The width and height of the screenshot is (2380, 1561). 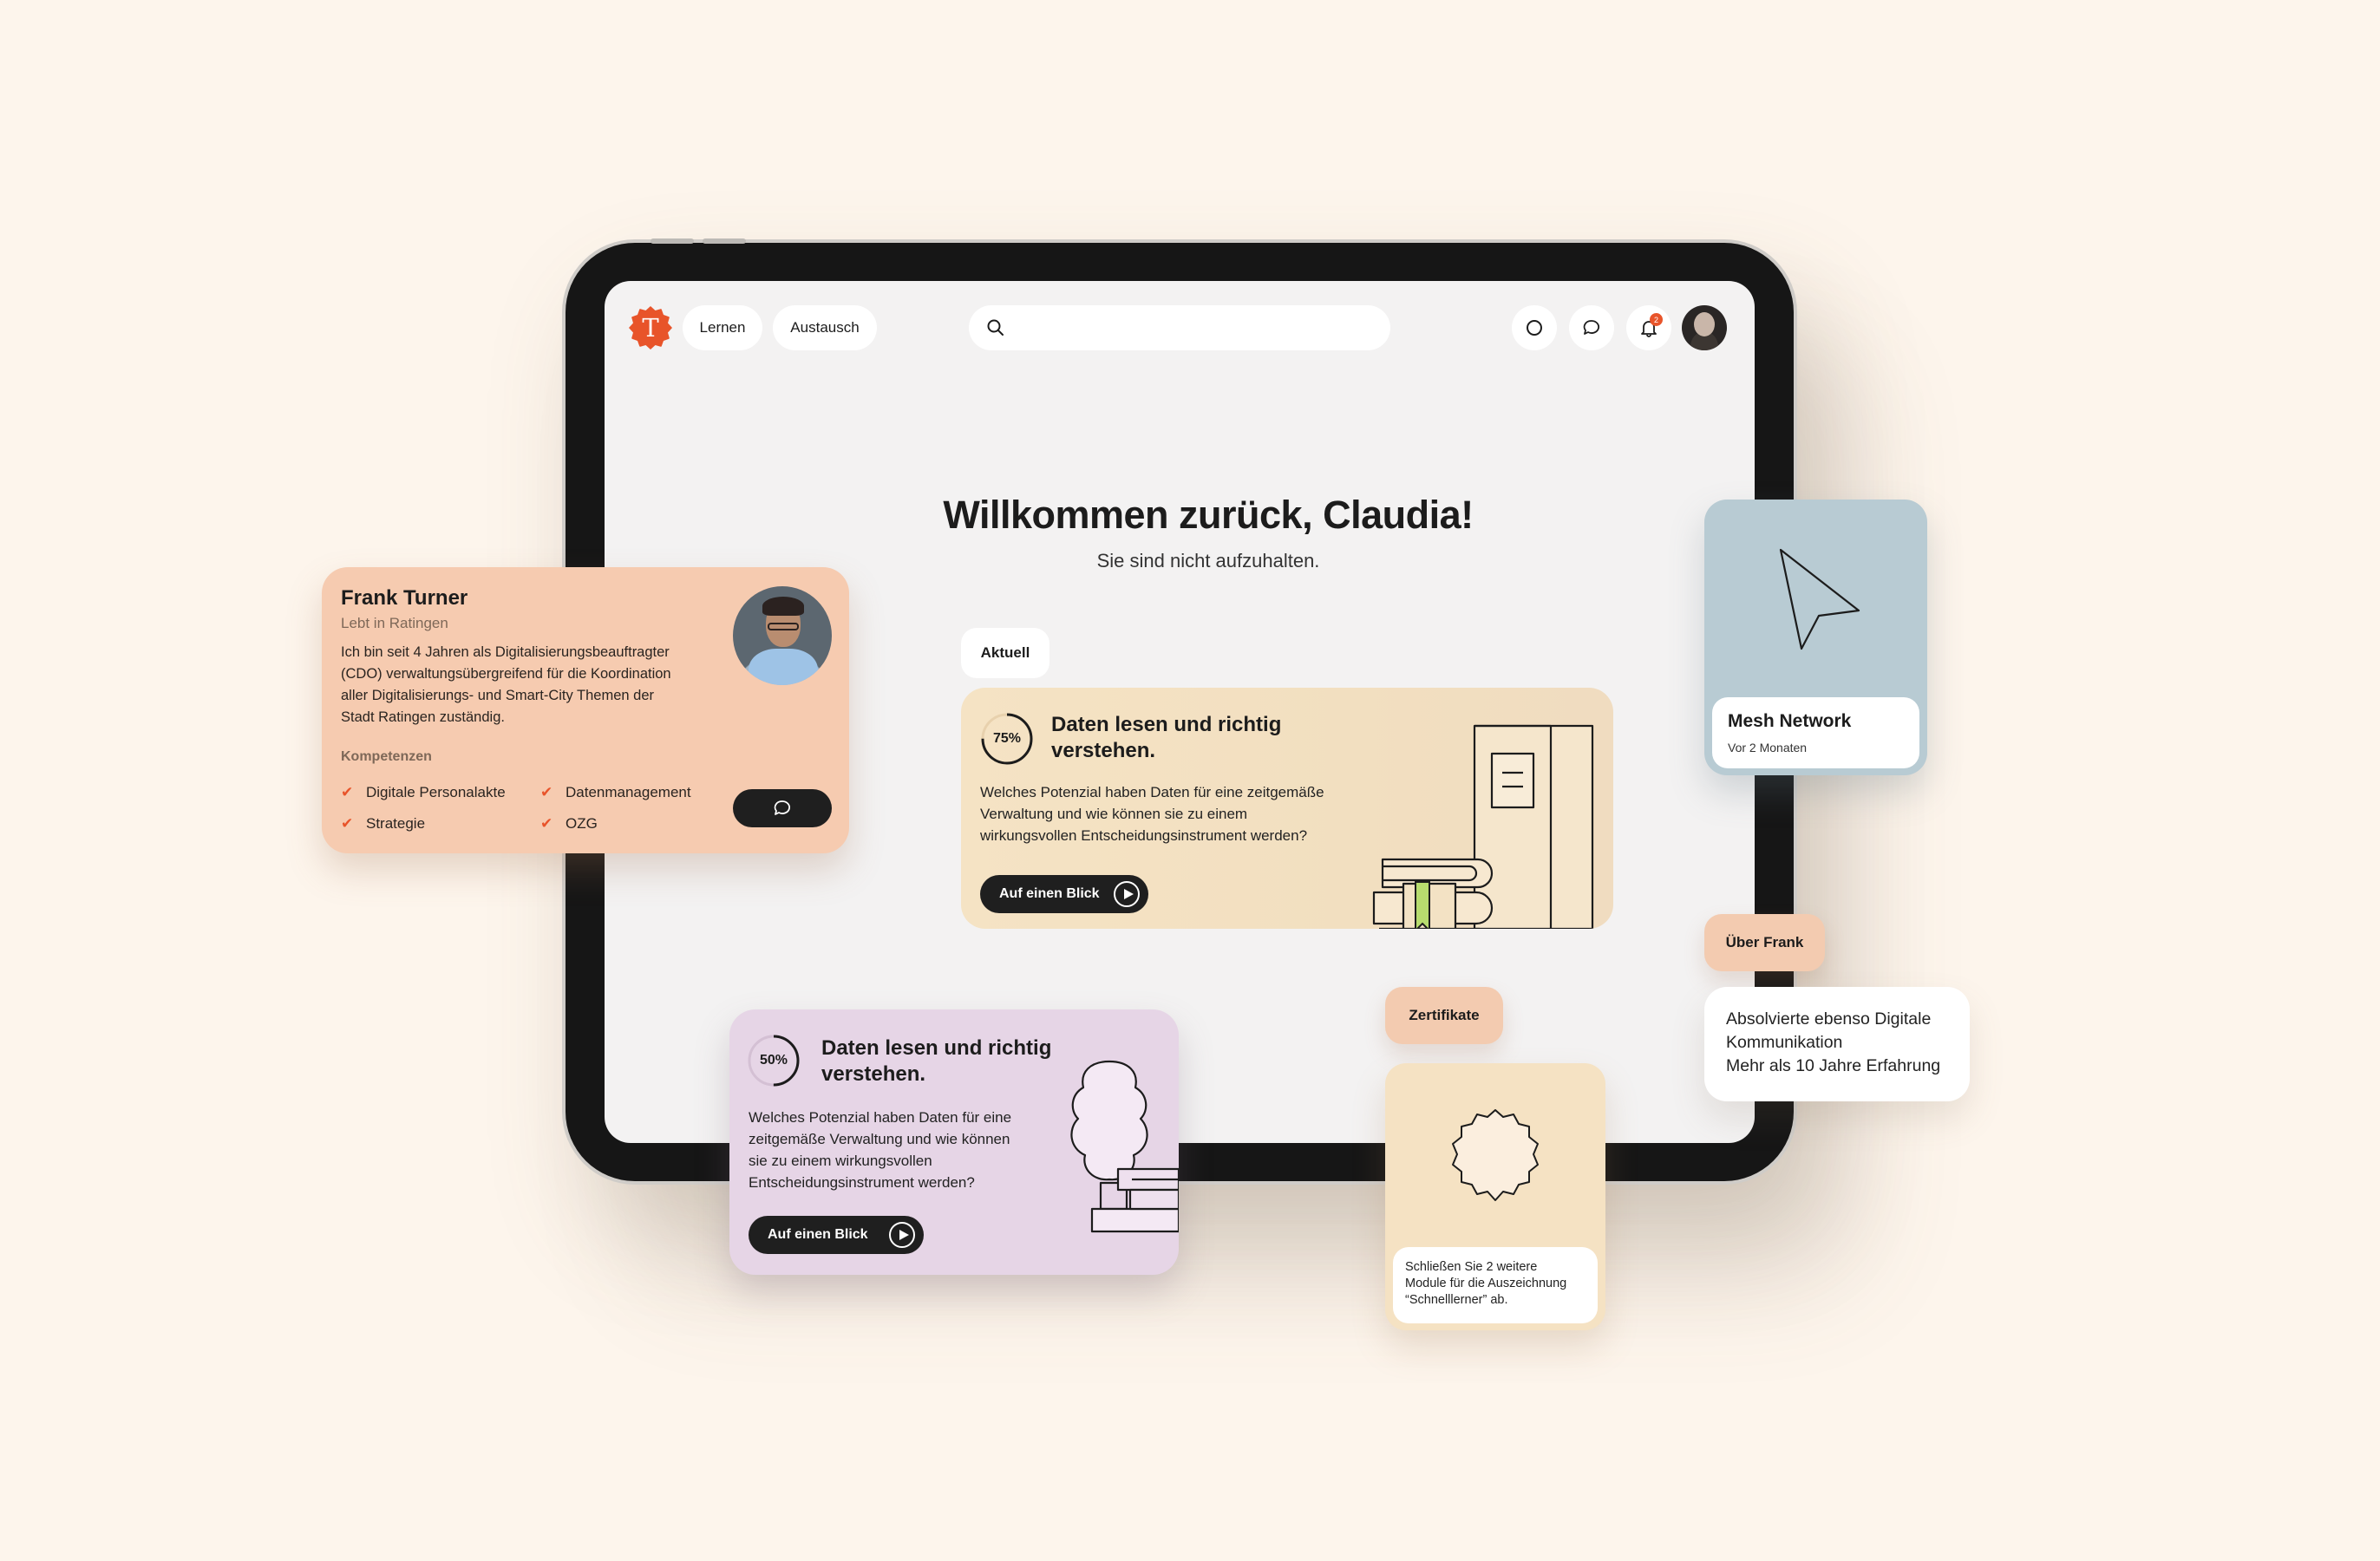 I want to click on progress-ring: 50%, so click(x=774, y=1060).